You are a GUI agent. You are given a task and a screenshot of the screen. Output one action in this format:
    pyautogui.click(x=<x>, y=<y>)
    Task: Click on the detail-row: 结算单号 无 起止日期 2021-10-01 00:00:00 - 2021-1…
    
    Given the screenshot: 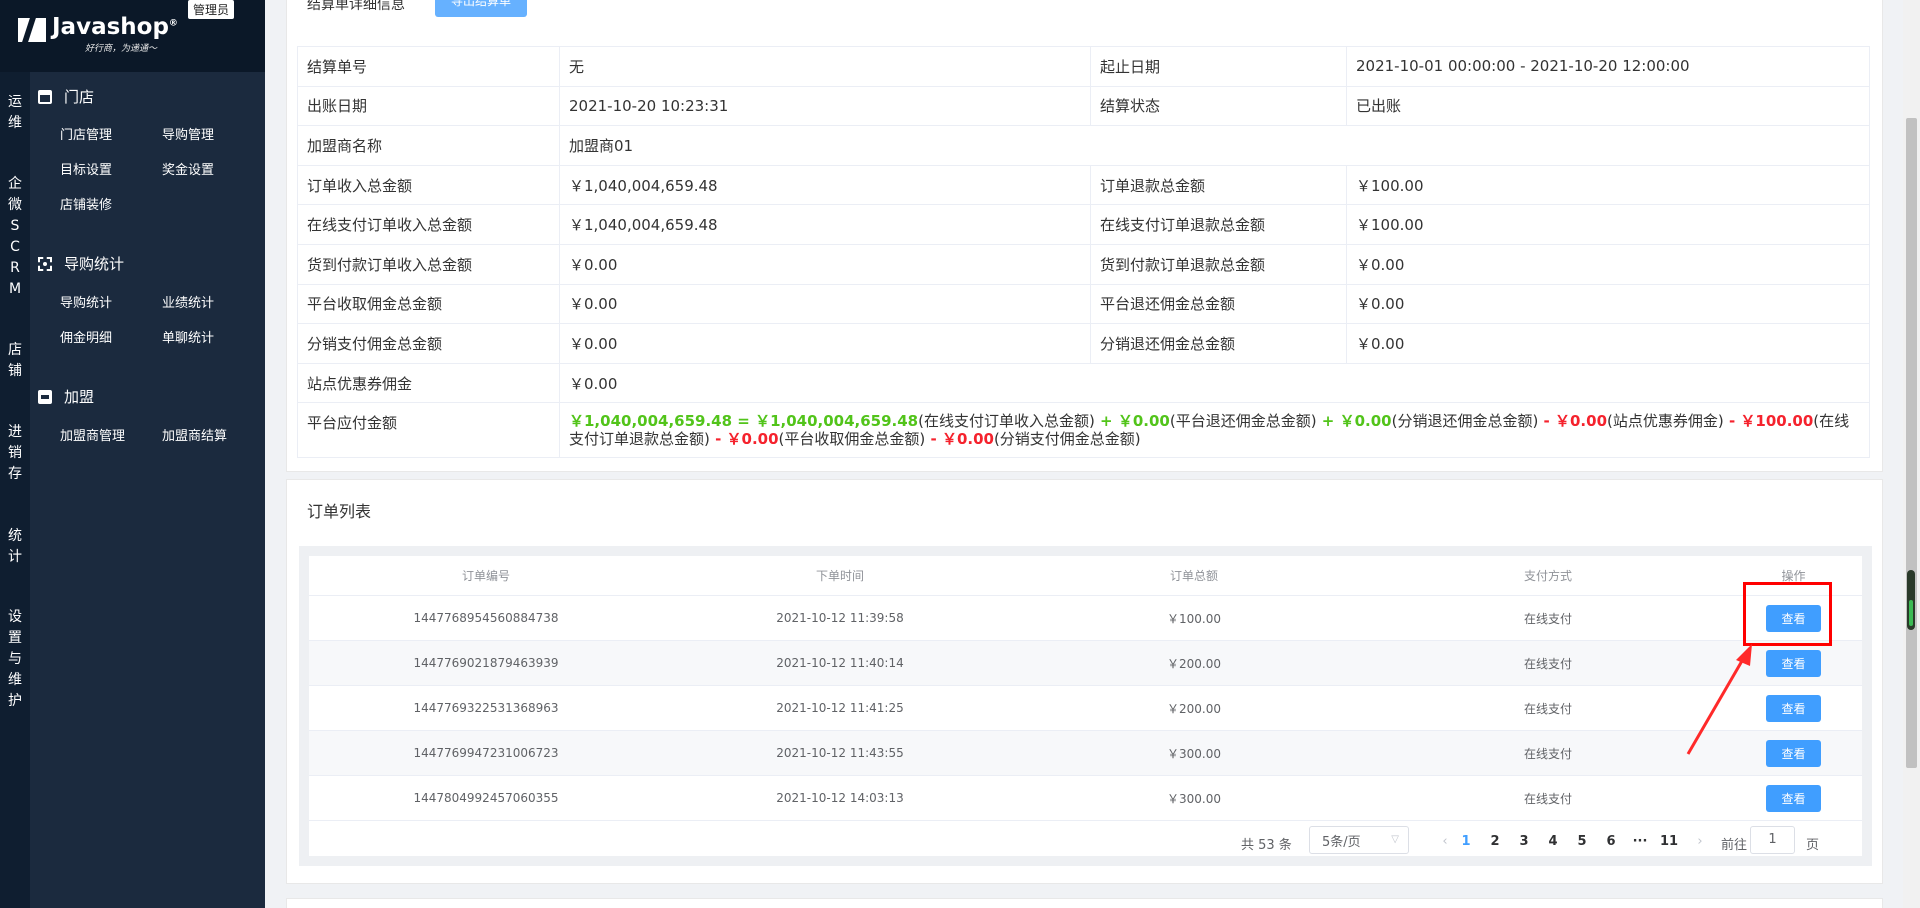 What is the action you would take?
    pyautogui.click(x=1083, y=66)
    